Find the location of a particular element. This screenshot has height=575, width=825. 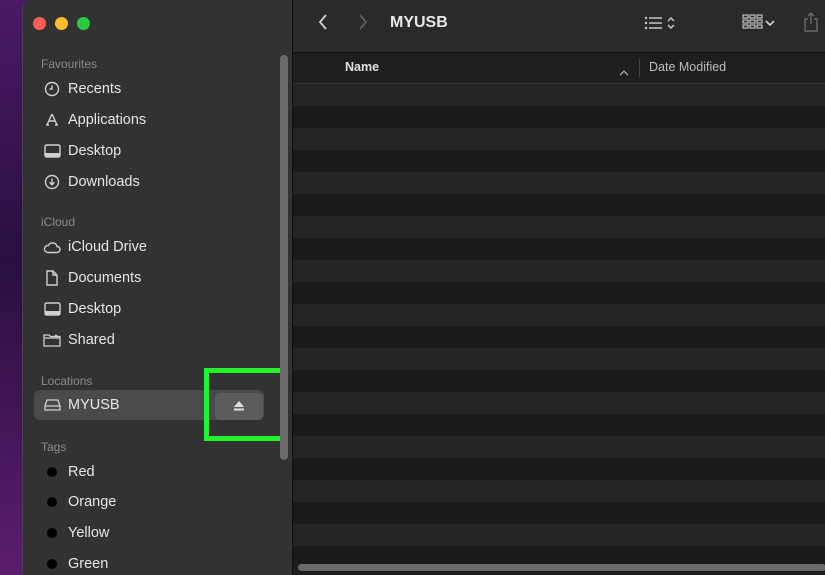

sidebar-item-desktop: Desktop is located at coordinates (149, 151).